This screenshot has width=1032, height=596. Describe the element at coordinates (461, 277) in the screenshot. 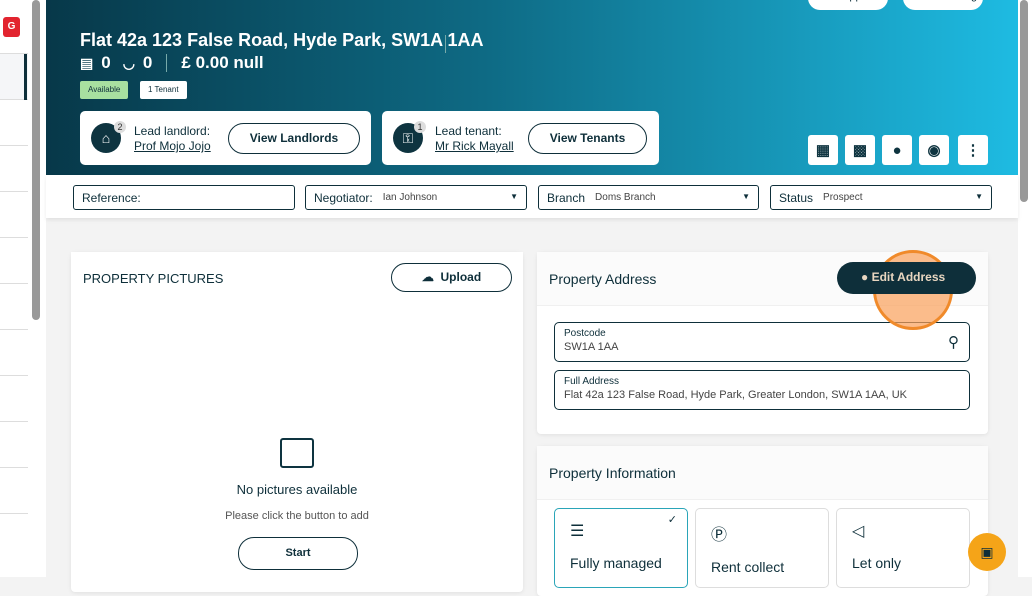

I see `upload-label: Upload` at that location.